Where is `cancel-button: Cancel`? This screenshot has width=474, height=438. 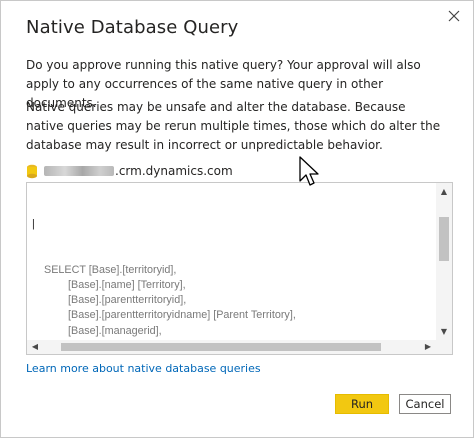
cancel-button: Cancel is located at coordinates (425, 404).